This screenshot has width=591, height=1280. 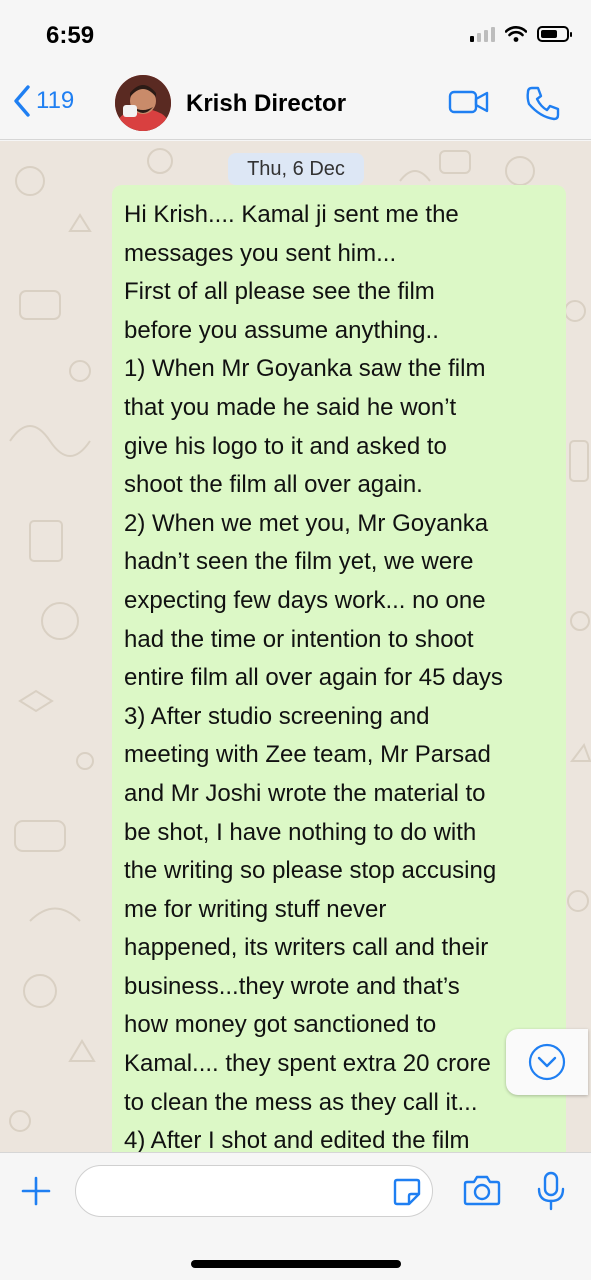 I want to click on video-camera-icon, so click(x=468, y=102).